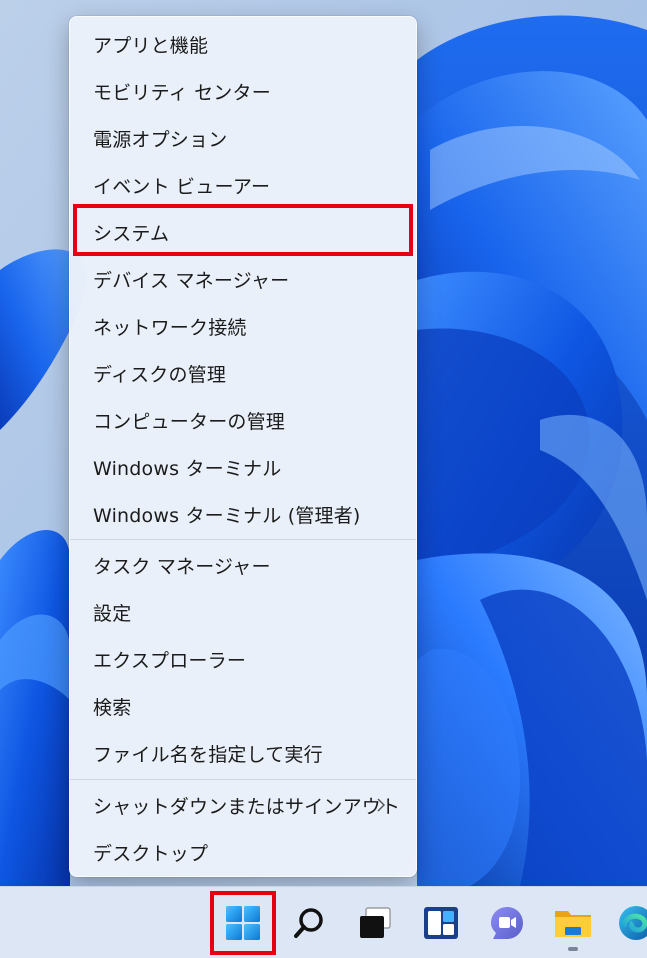 The width and height of the screenshot is (647, 958). I want to click on menu-item-mobility-center: モビリティ センター, so click(243, 91).